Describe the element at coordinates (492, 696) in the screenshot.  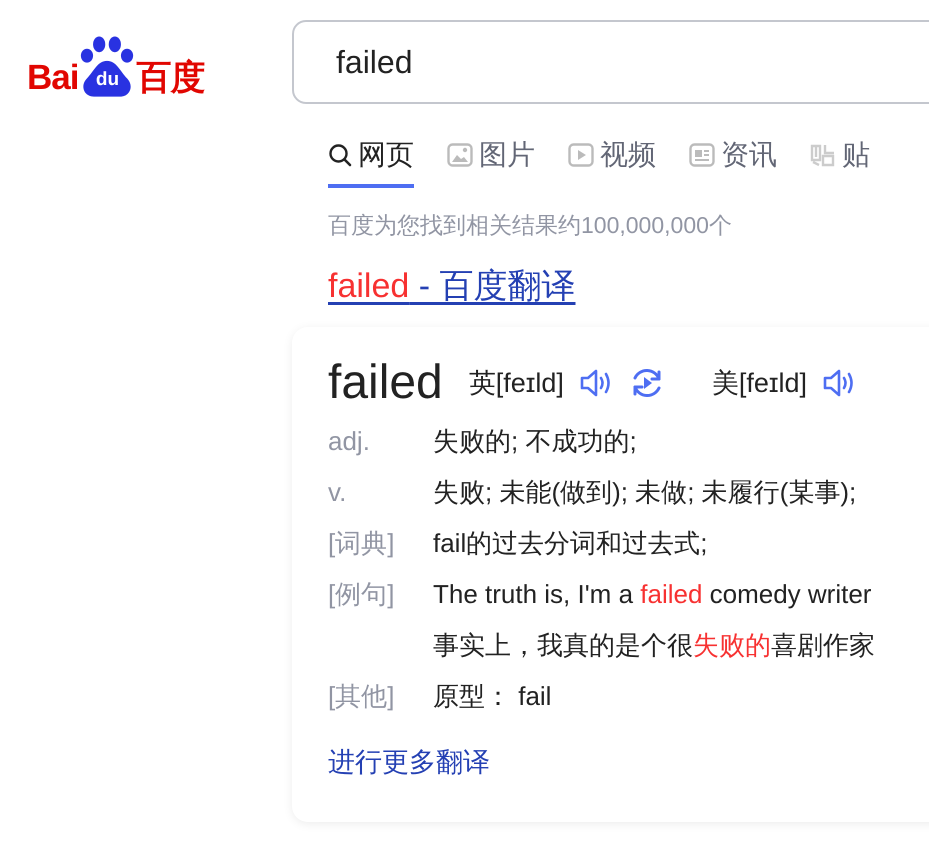
I see `definition-text: 原型： fail` at that location.